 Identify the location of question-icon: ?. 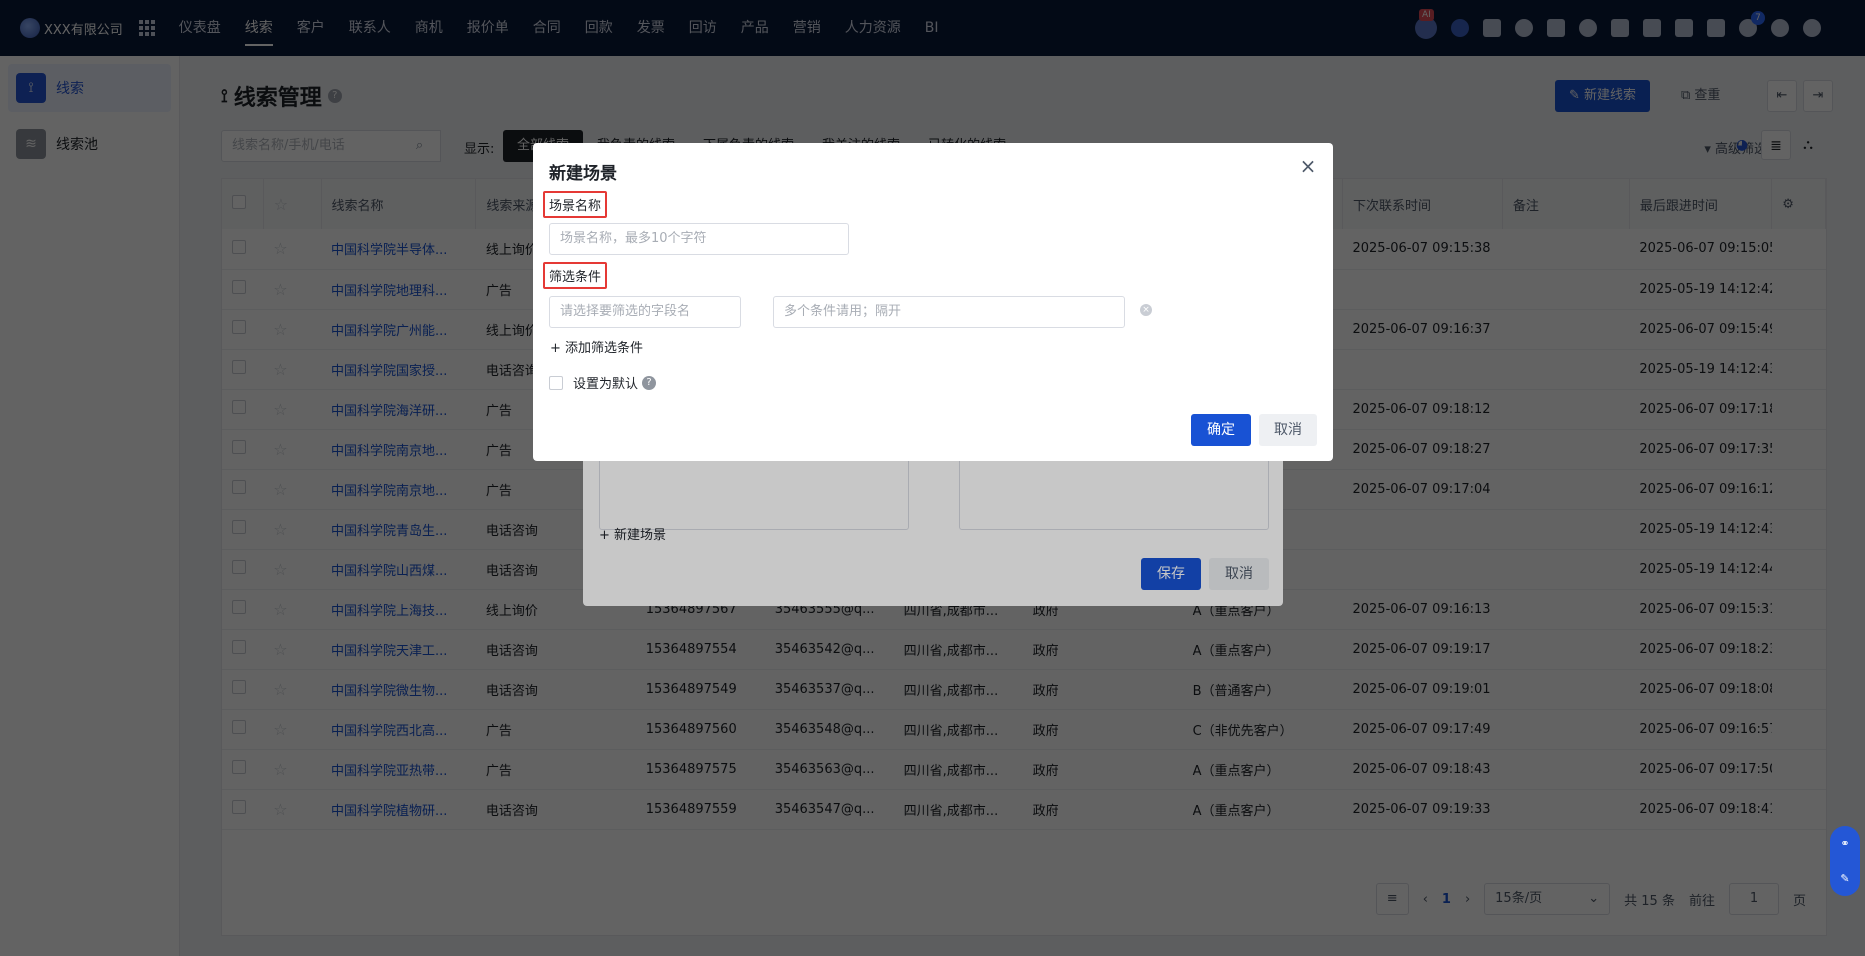
(649, 382).